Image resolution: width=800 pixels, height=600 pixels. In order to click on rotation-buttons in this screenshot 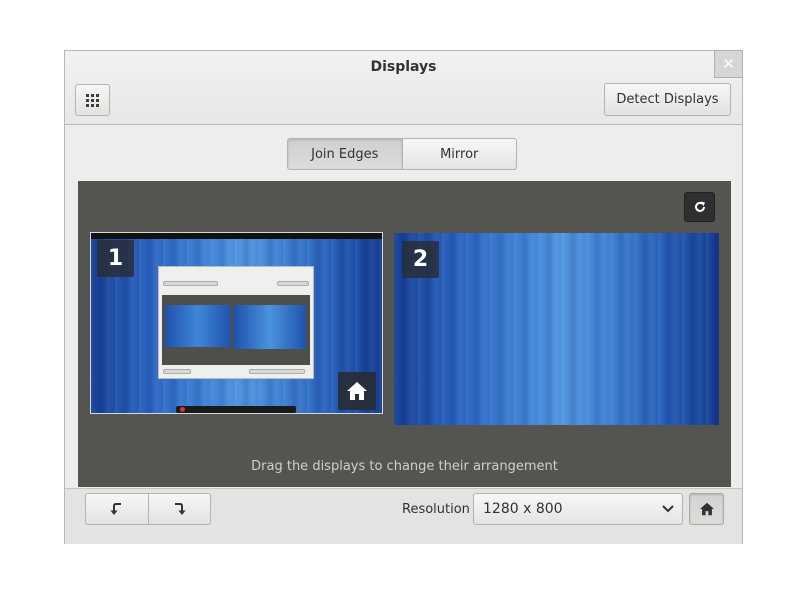, I will do `click(148, 509)`.